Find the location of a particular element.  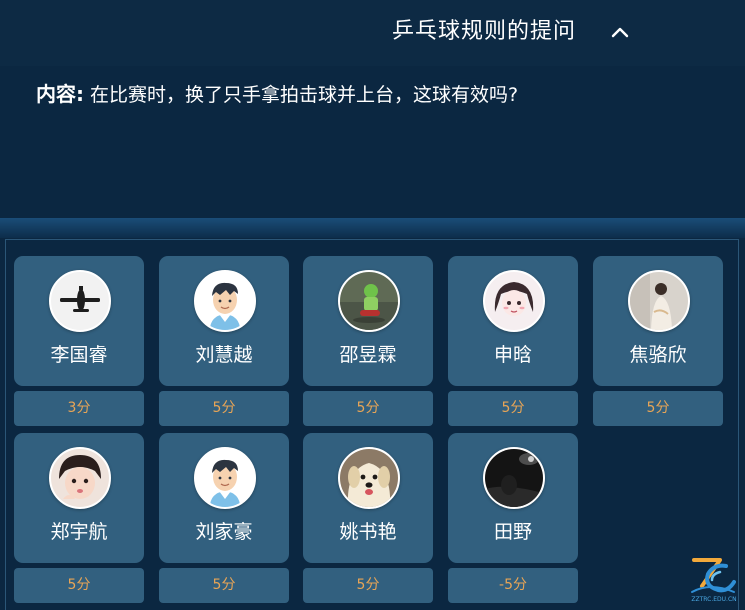

girl-photo-avatar-icon is located at coordinates (659, 301).